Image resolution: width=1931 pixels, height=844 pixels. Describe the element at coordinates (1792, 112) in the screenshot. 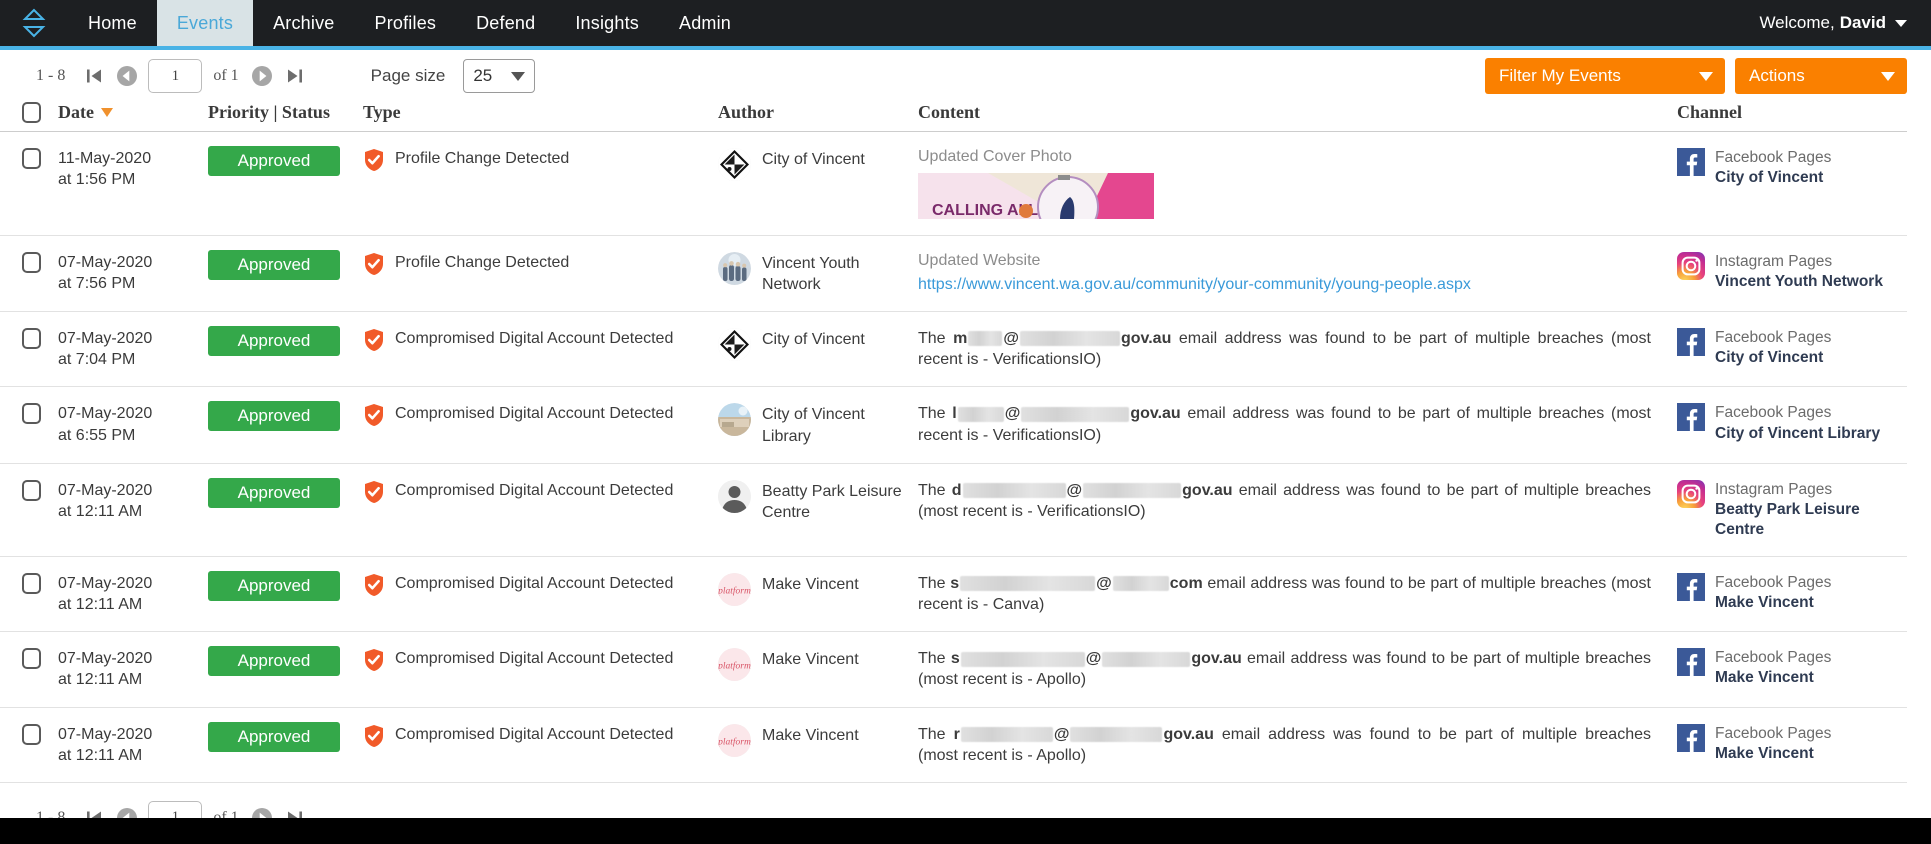

I see `column-header-channel: Channel` at that location.